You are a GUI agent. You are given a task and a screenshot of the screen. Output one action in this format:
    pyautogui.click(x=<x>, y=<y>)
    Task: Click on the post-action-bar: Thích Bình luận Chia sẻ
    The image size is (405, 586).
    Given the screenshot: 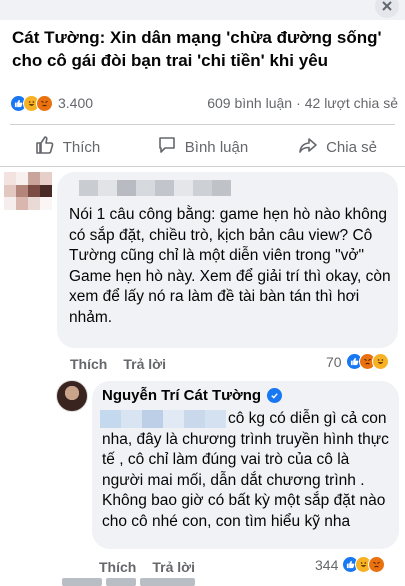 What is the action you would take?
    pyautogui.click(x=202, y=147)
    